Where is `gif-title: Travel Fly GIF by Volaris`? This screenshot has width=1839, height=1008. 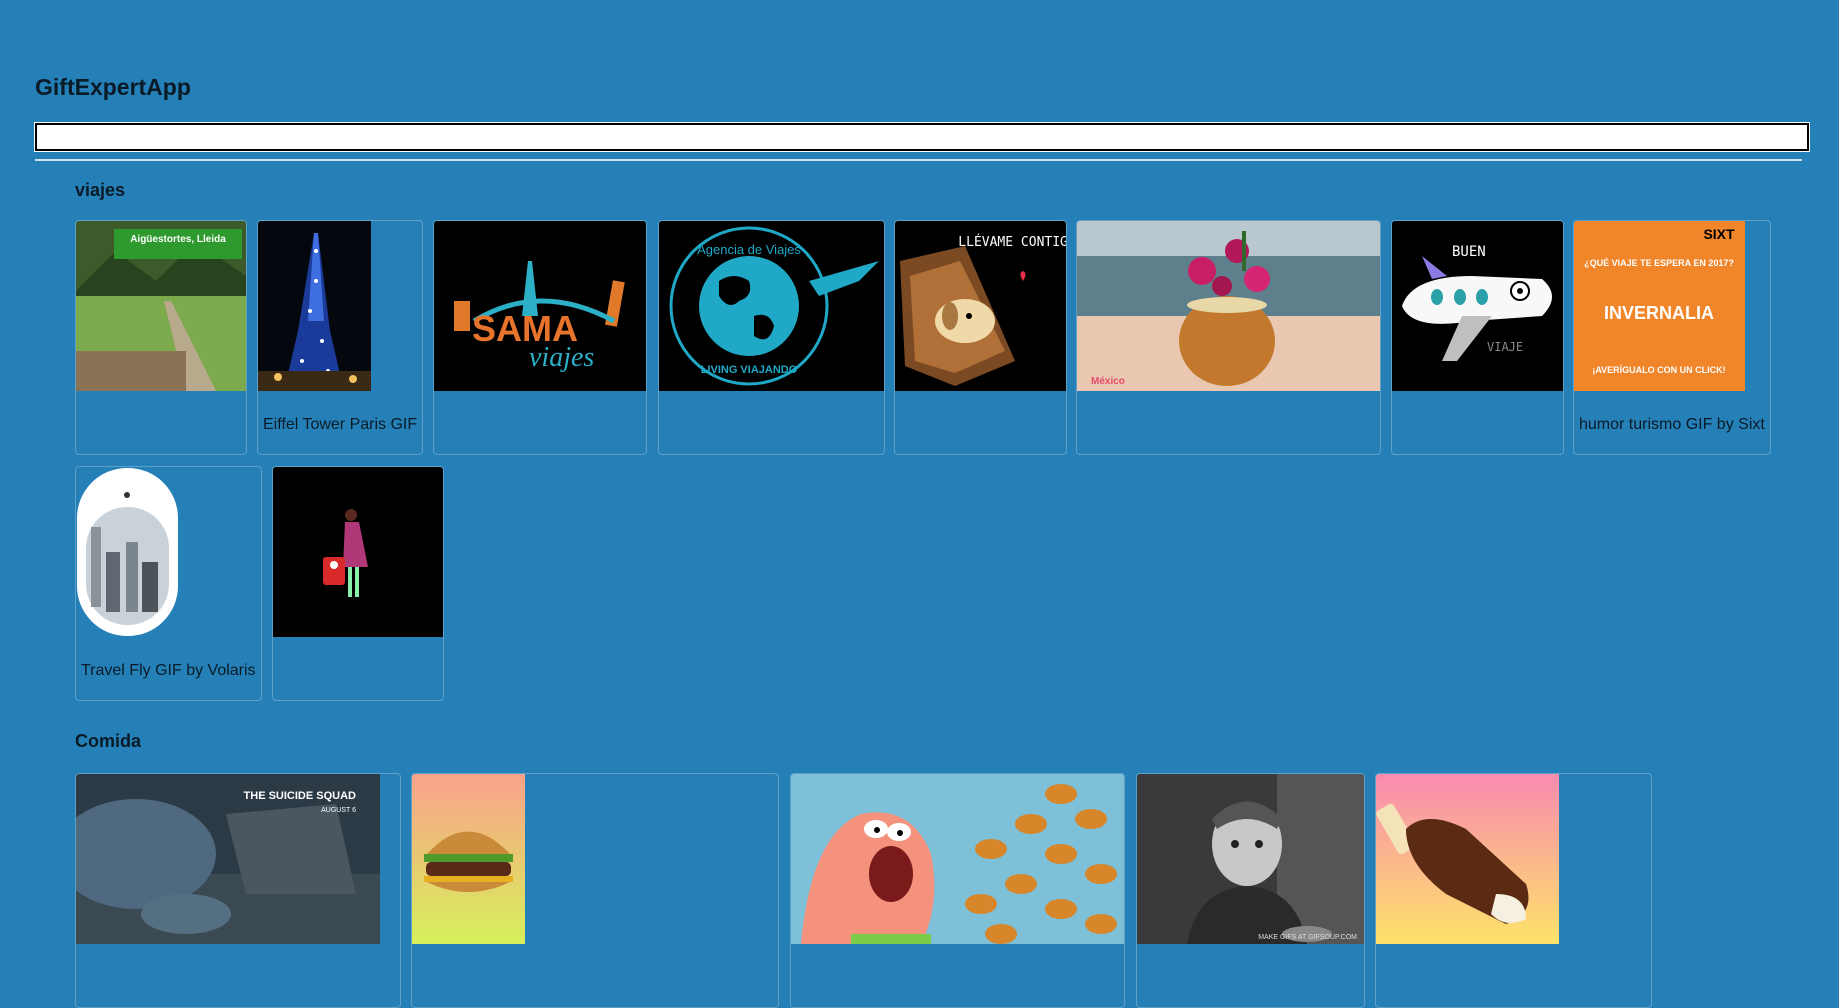
gif-title: Travel Fly GIF by Volaris is located at coordinates (168, 670).